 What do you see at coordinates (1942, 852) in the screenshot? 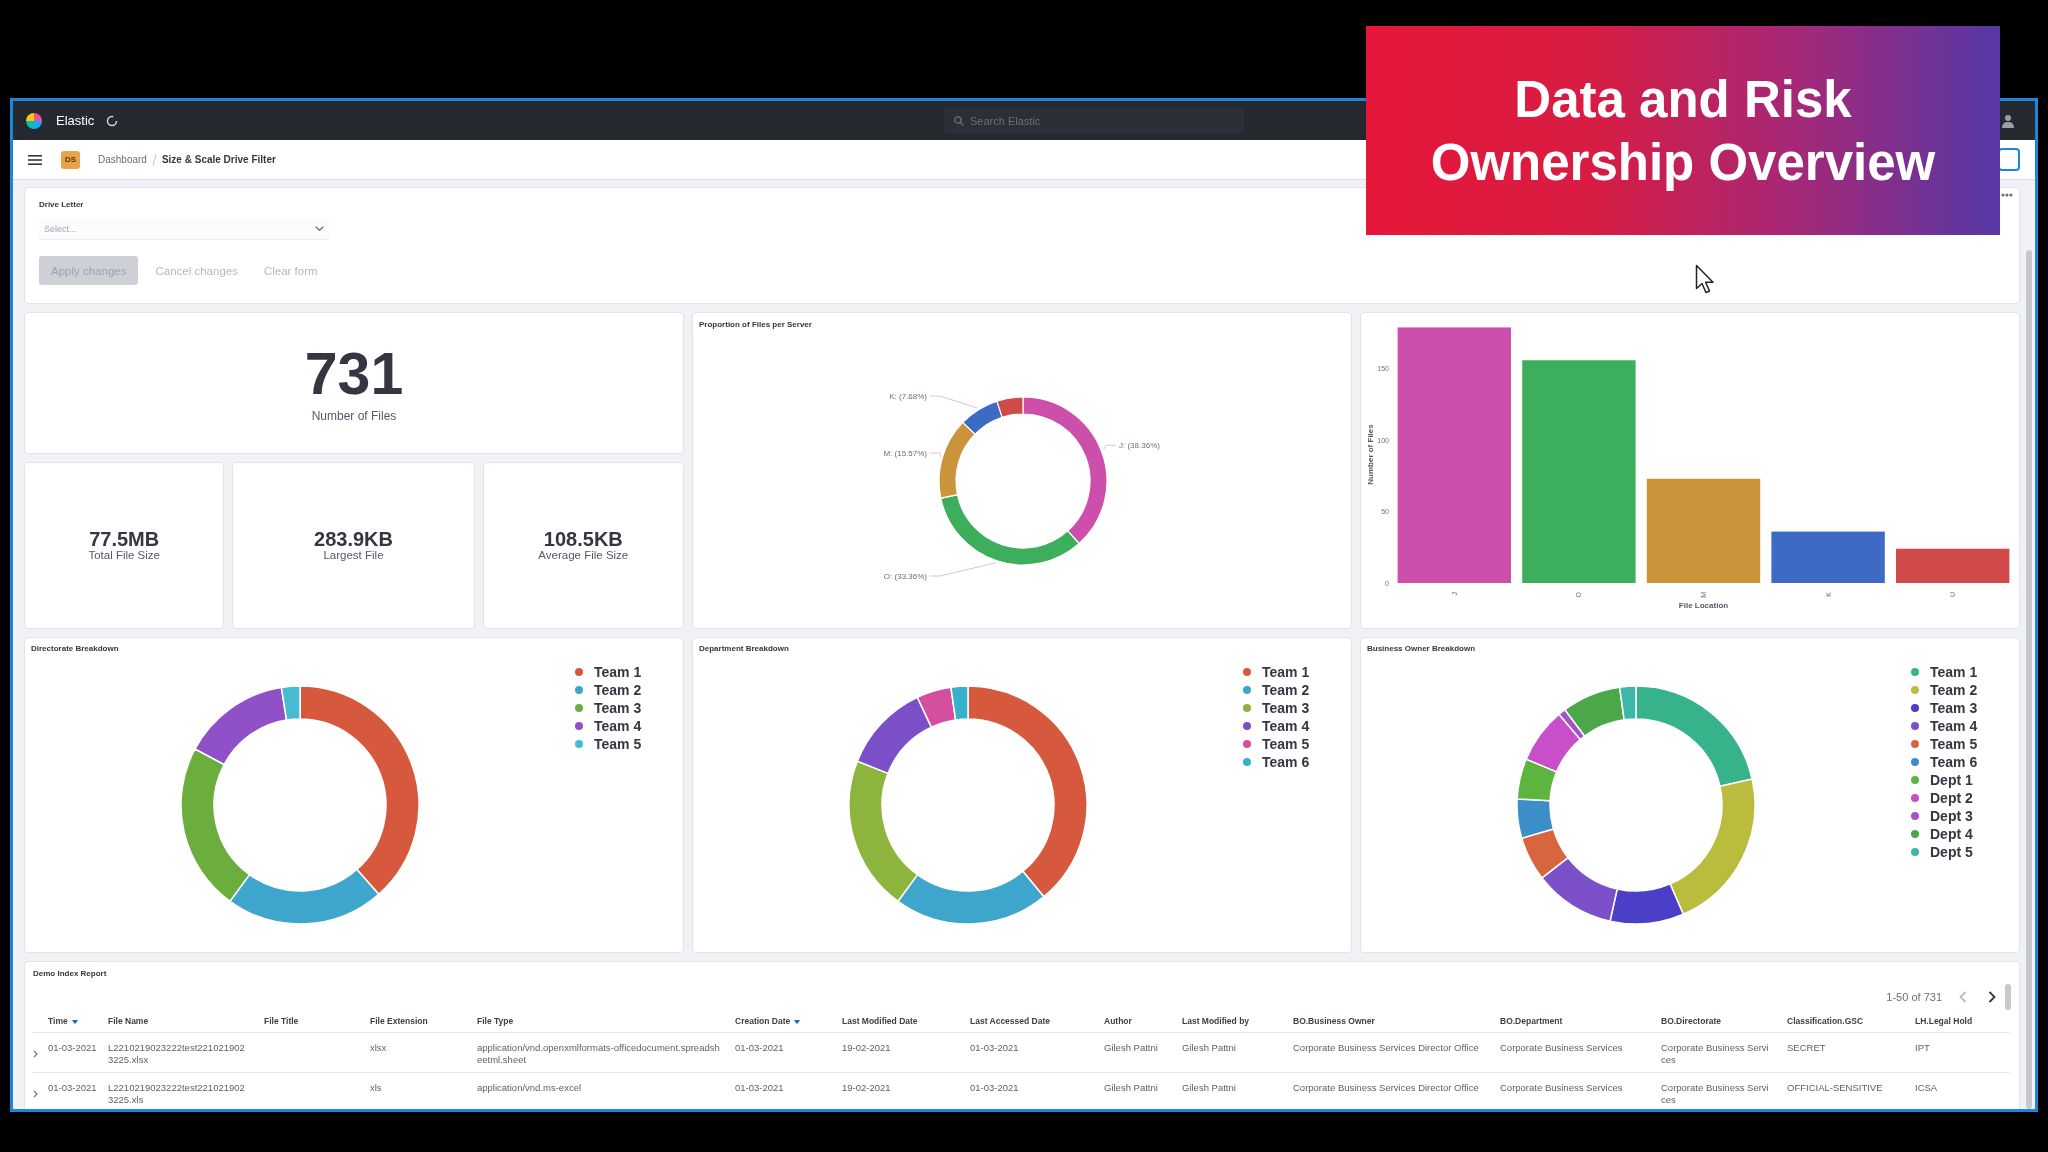
I see `legend-item: Dept 5` at bounding box center [1942, 852].